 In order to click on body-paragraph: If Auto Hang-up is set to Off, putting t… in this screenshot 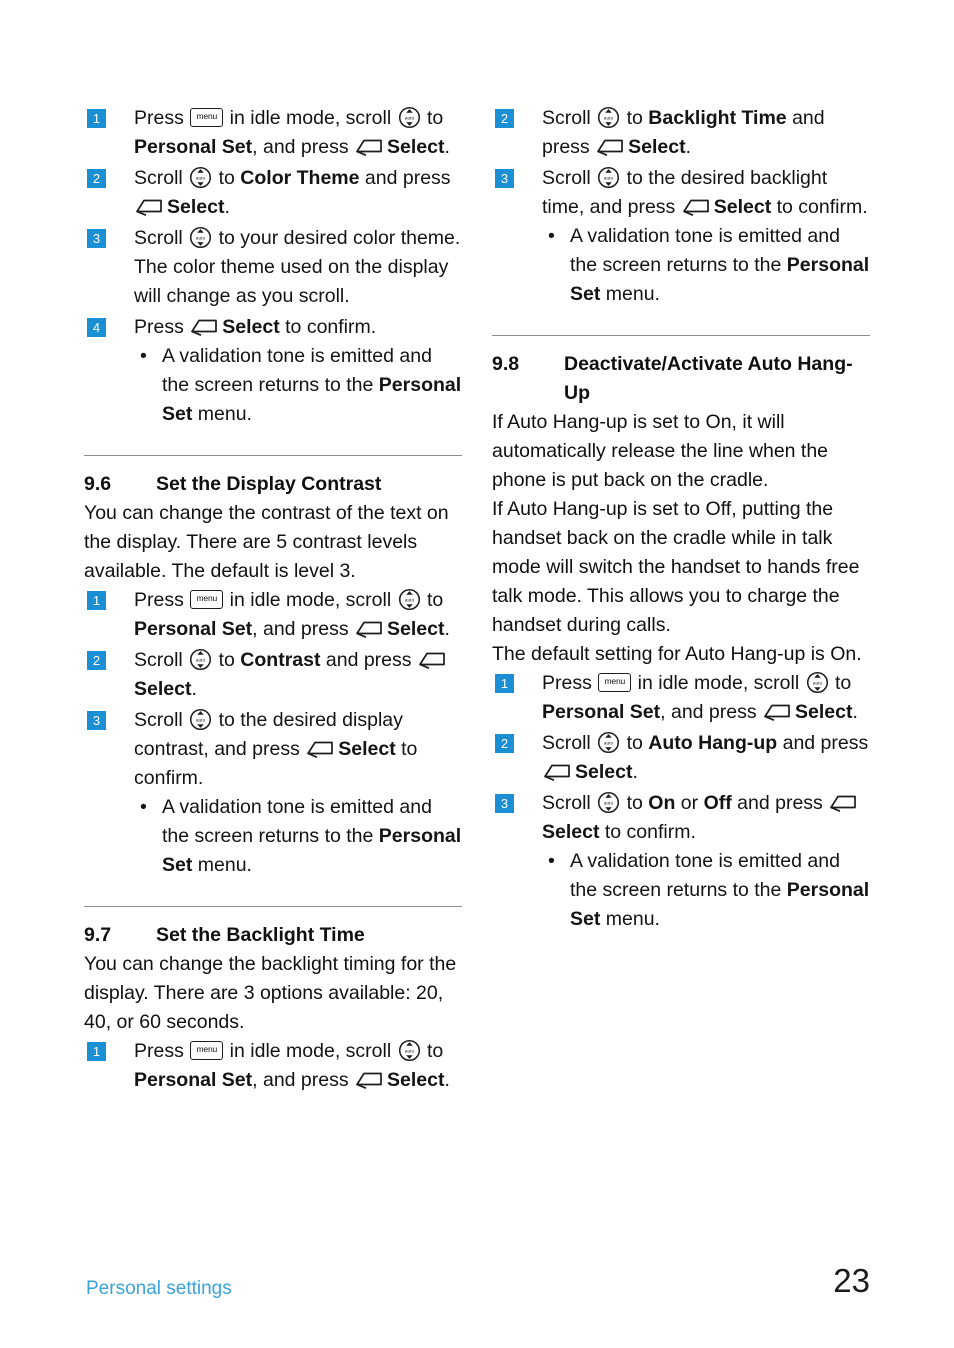, I will do `click(676, 567)`.